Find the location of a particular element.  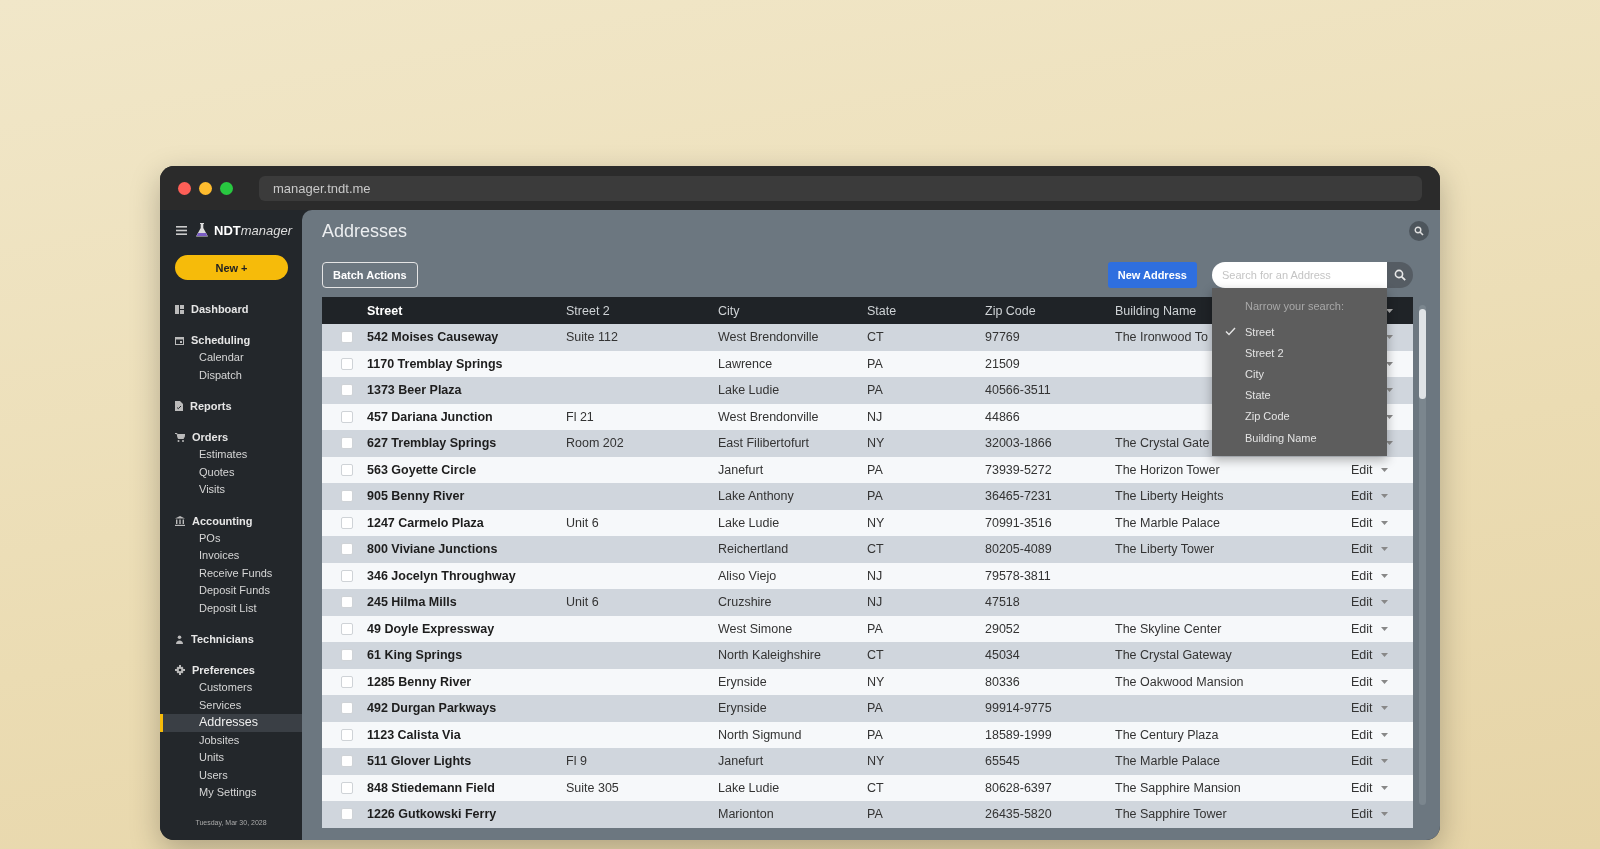

menu-icon is located at coordinates (181, 230).